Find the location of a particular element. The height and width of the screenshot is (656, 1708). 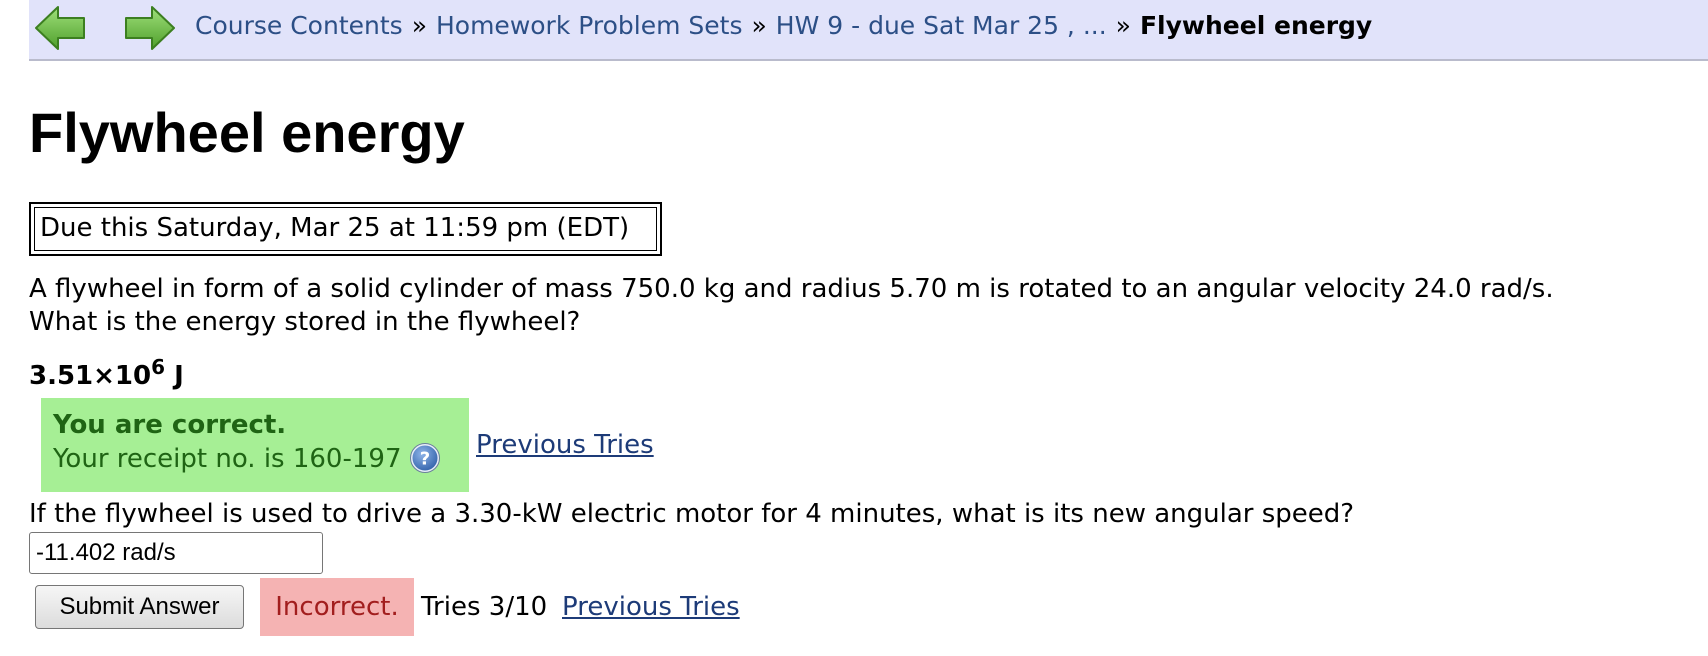

submit-answer-button: Submit Answer is located at coordinates (139, 607).